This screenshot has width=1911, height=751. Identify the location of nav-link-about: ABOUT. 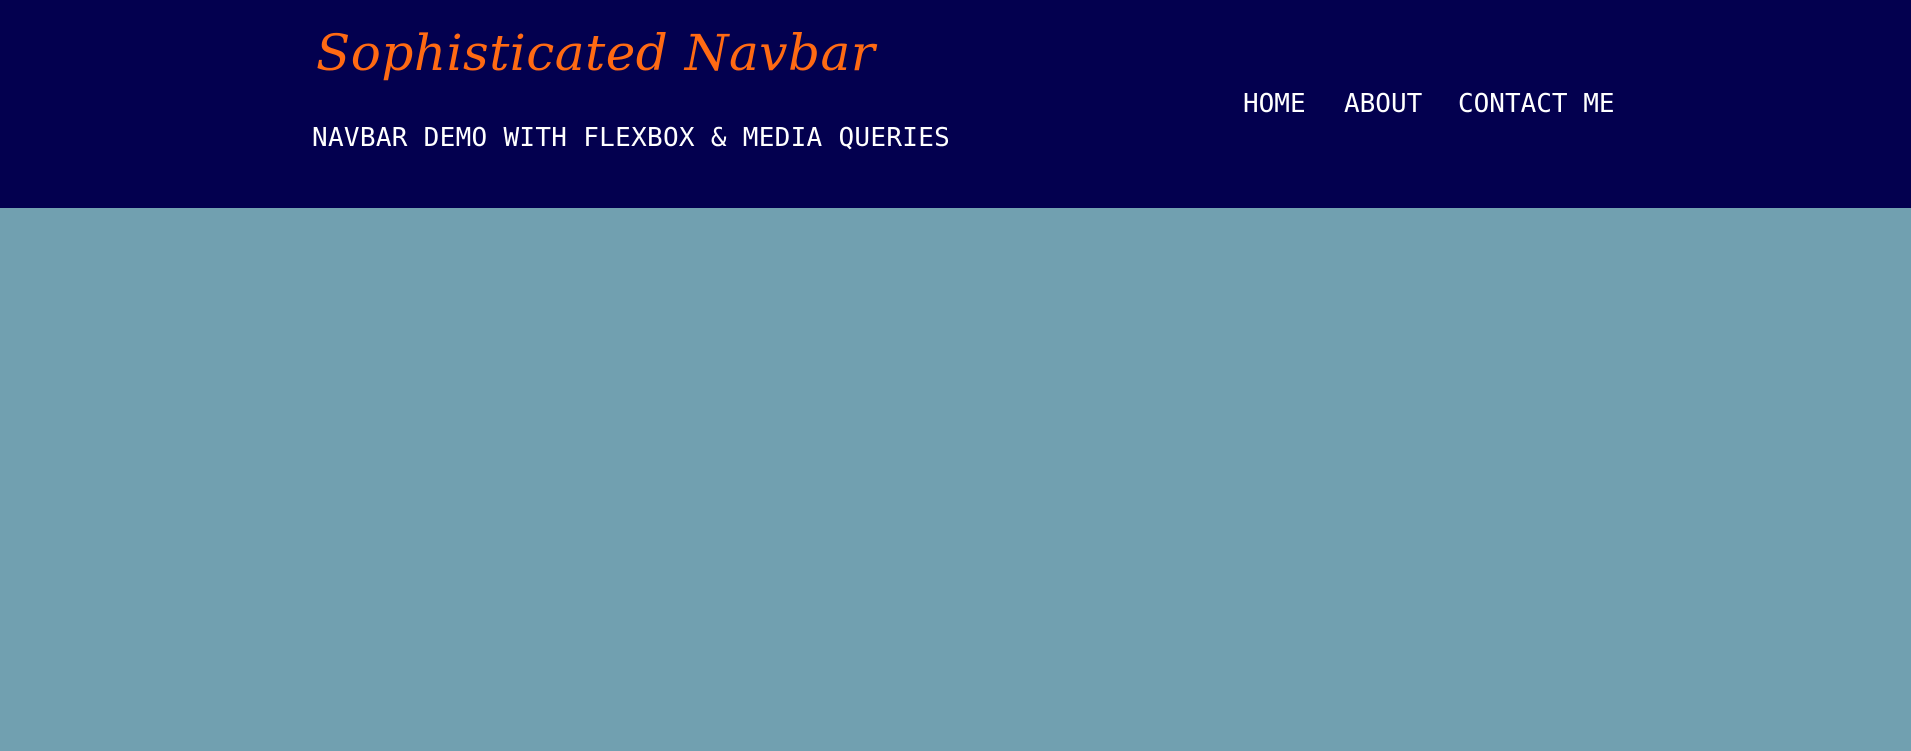
(1383, 104).